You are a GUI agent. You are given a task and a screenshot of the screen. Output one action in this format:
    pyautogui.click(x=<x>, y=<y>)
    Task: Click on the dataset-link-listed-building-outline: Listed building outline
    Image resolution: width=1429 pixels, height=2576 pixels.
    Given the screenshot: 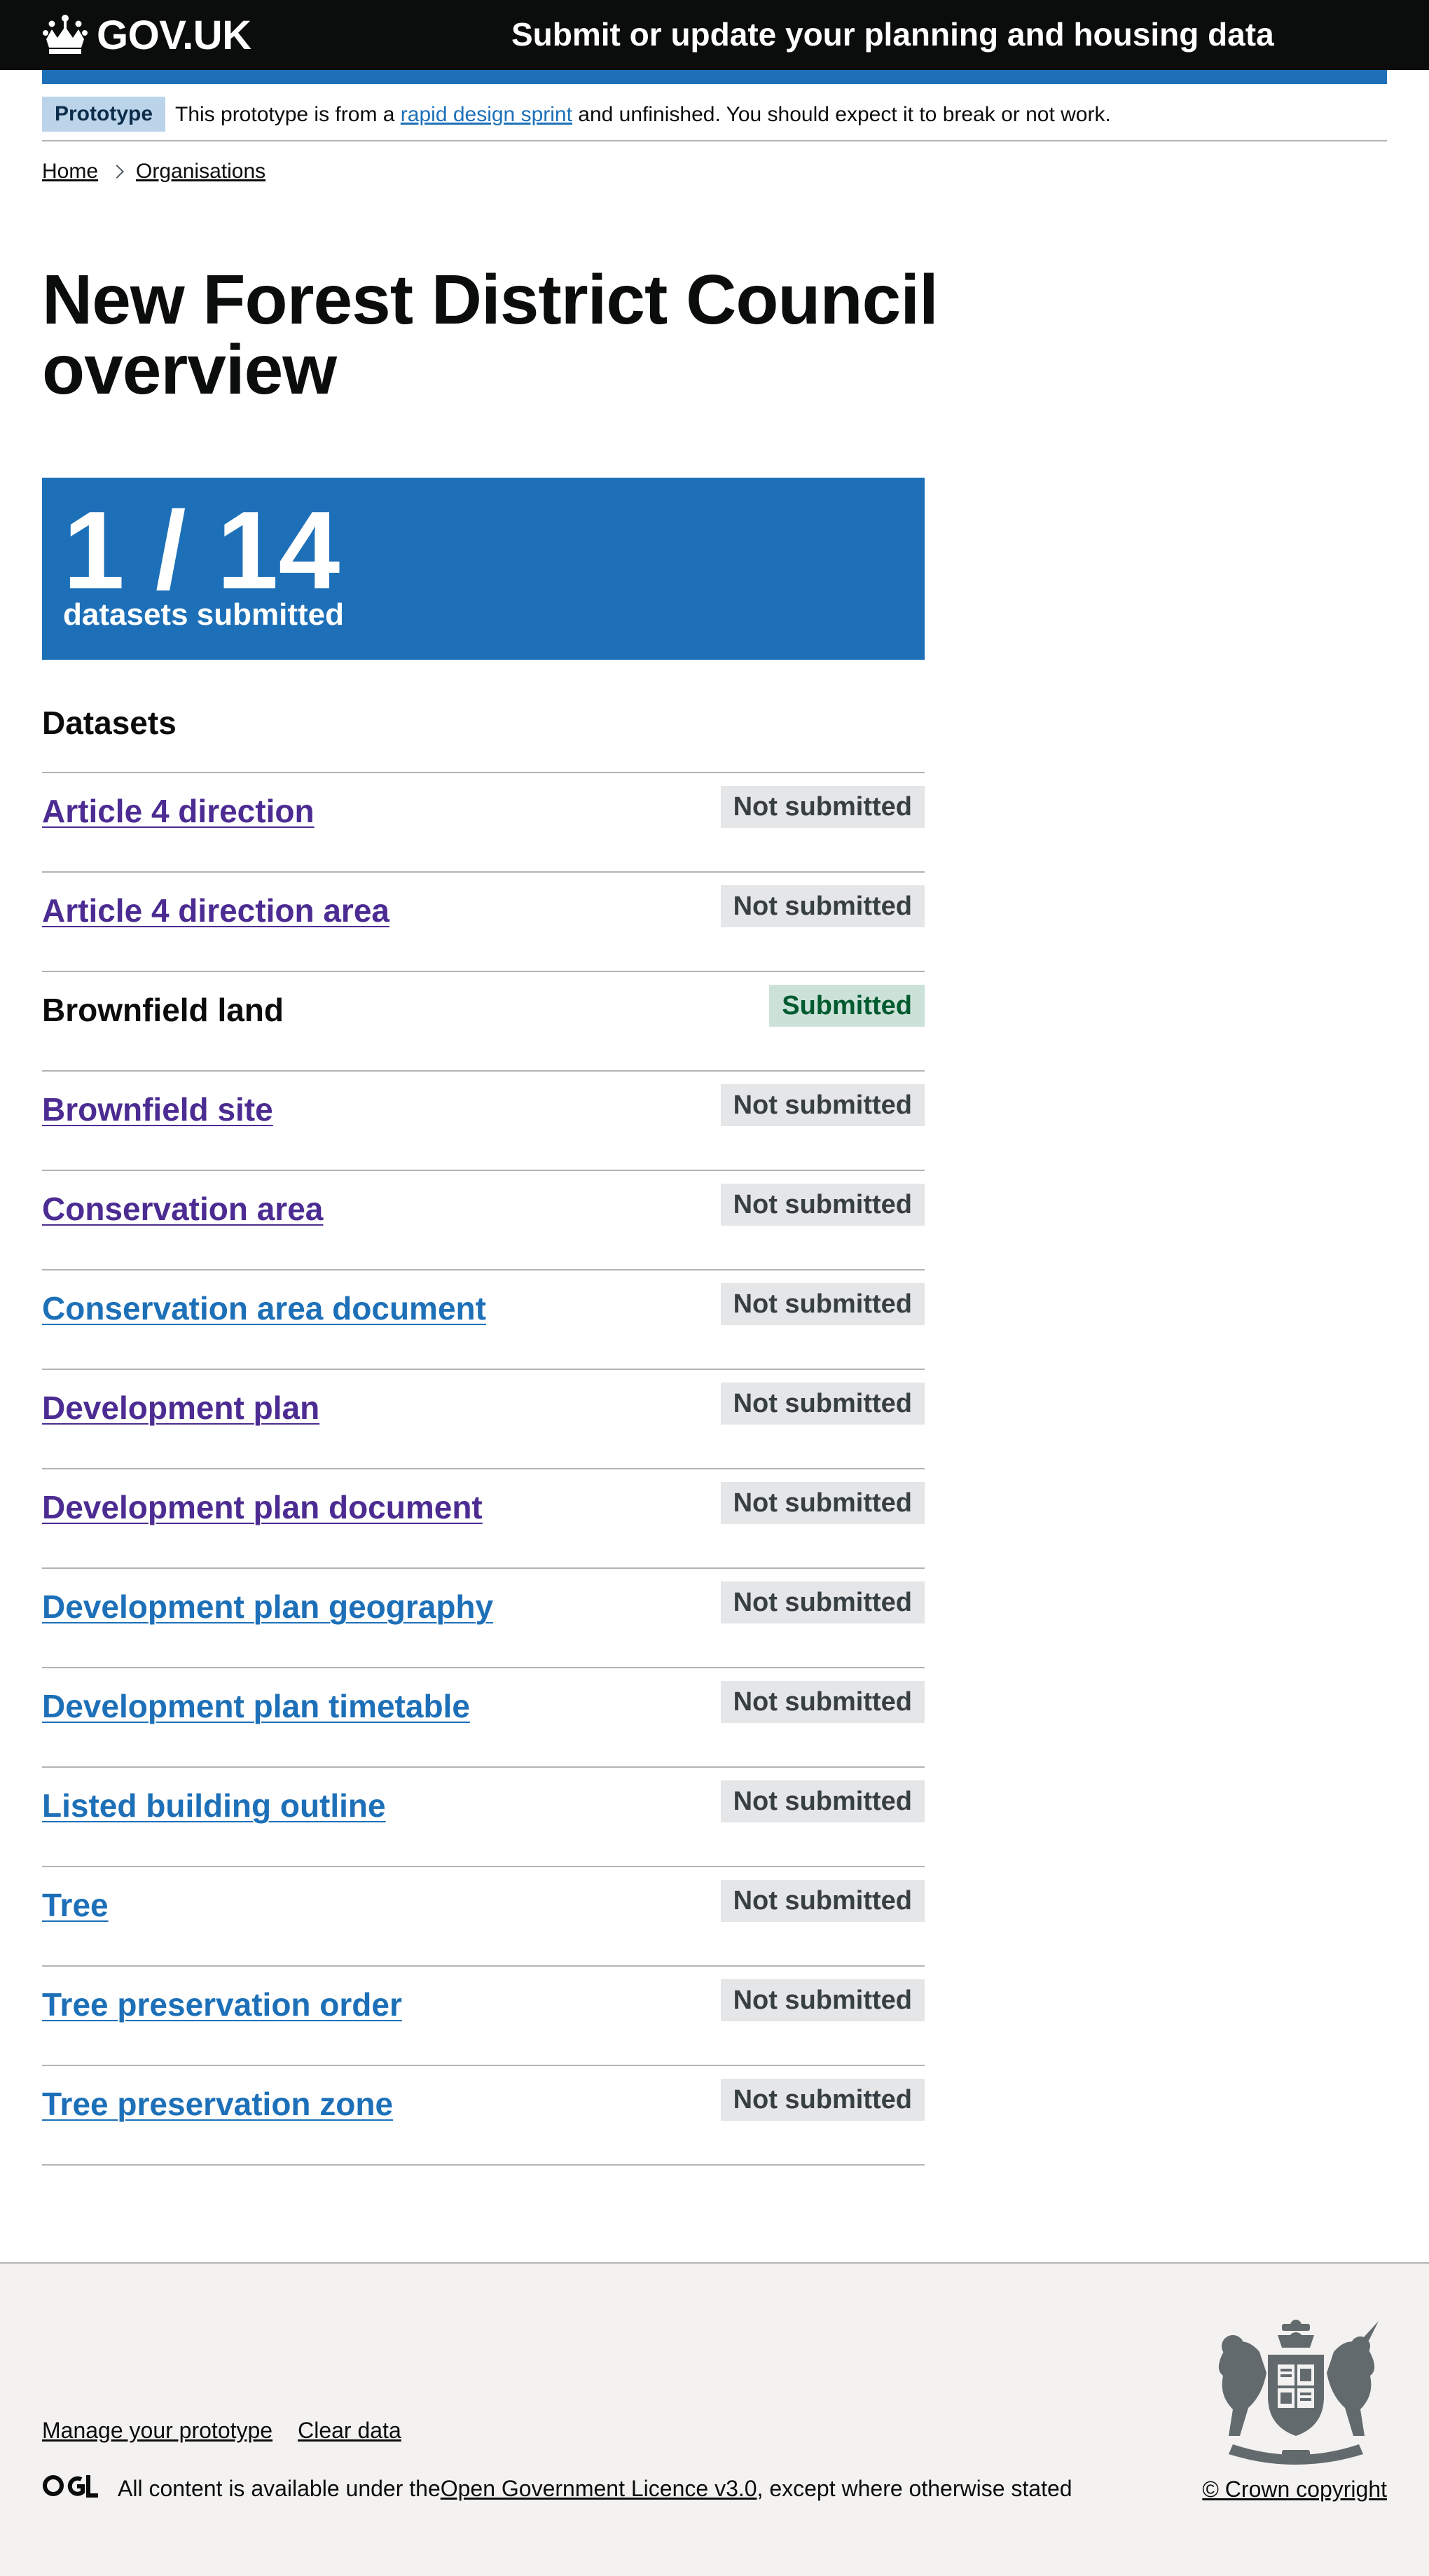 What is the action you would take?
    pyautogui.click(x=214, y=1805)
    